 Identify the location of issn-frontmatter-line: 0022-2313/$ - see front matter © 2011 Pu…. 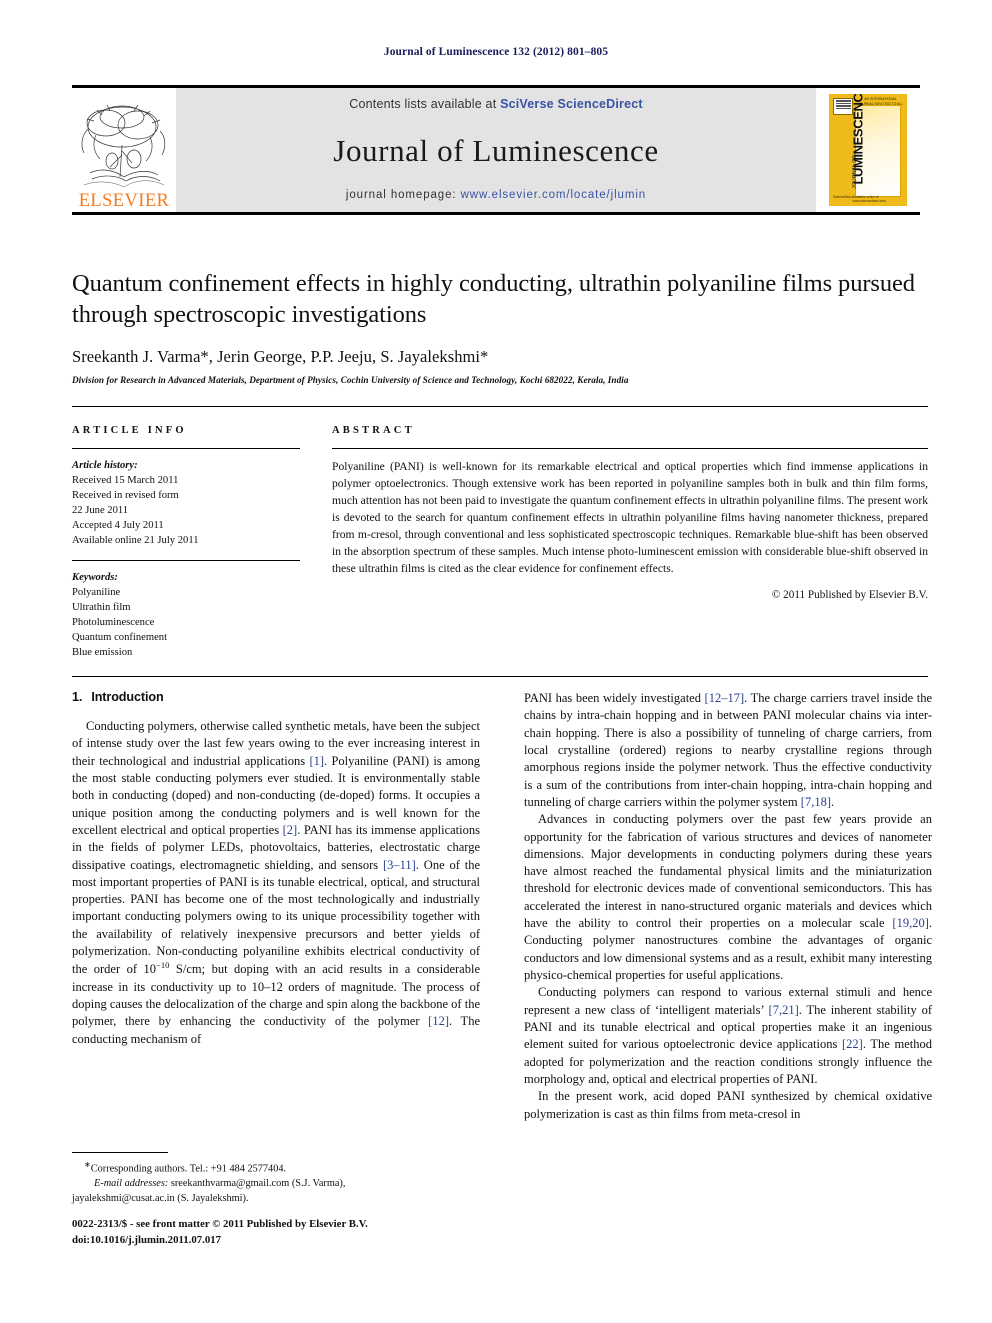
(220, 1224).